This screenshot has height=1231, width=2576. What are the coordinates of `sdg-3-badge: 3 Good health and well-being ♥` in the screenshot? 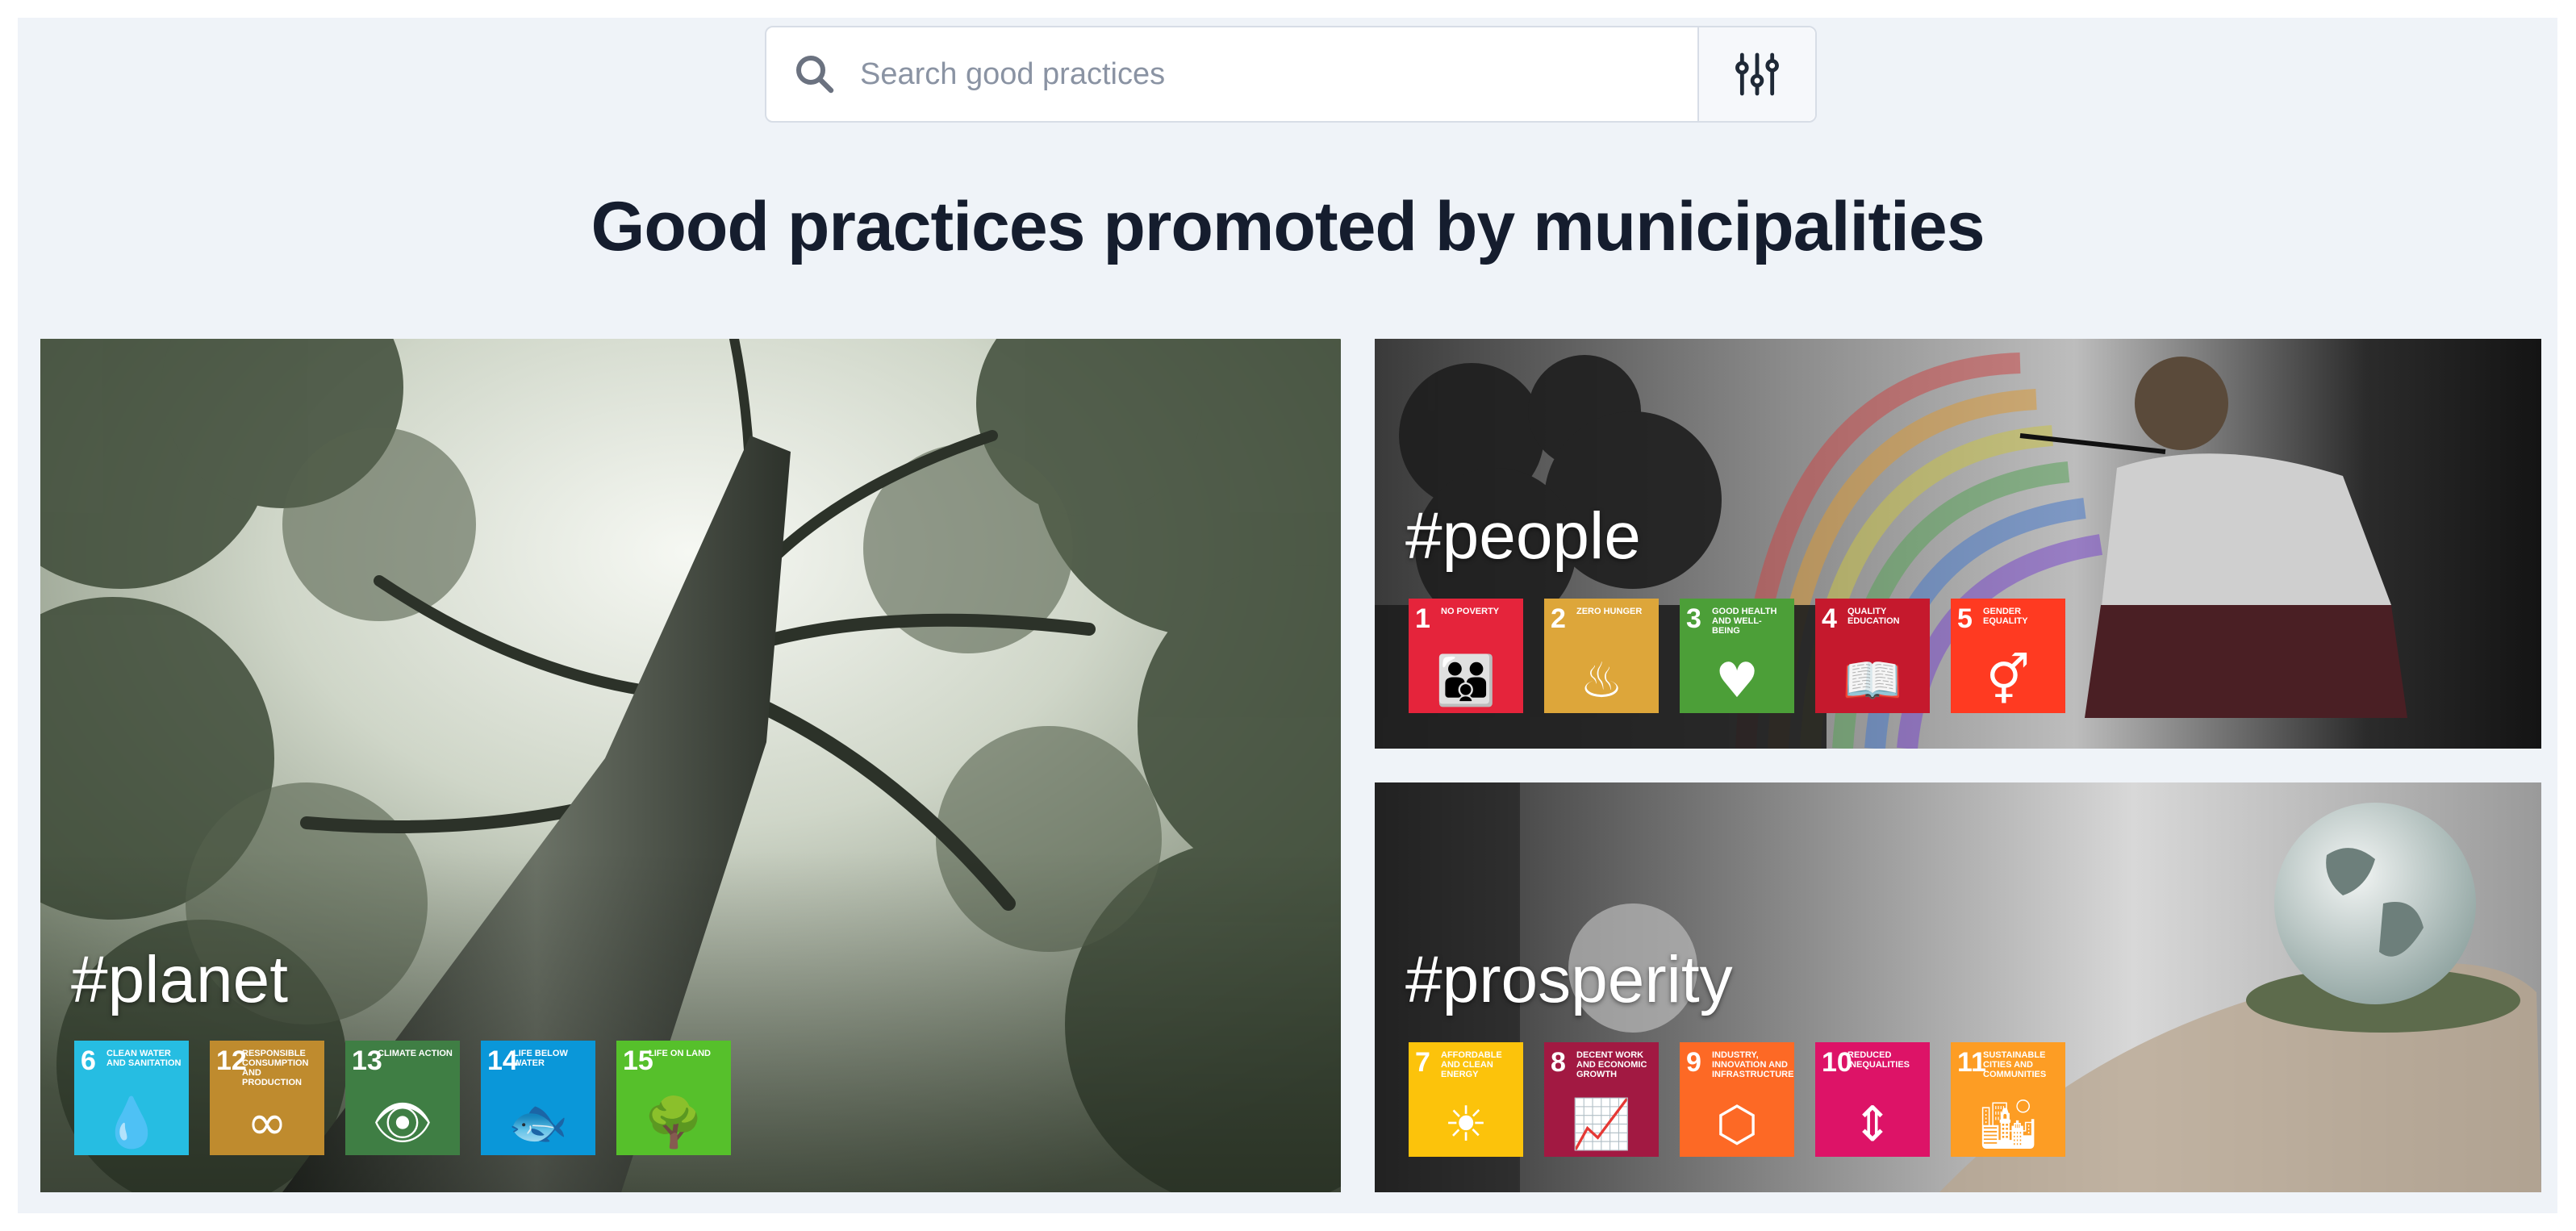 It's located at (1737, 656).